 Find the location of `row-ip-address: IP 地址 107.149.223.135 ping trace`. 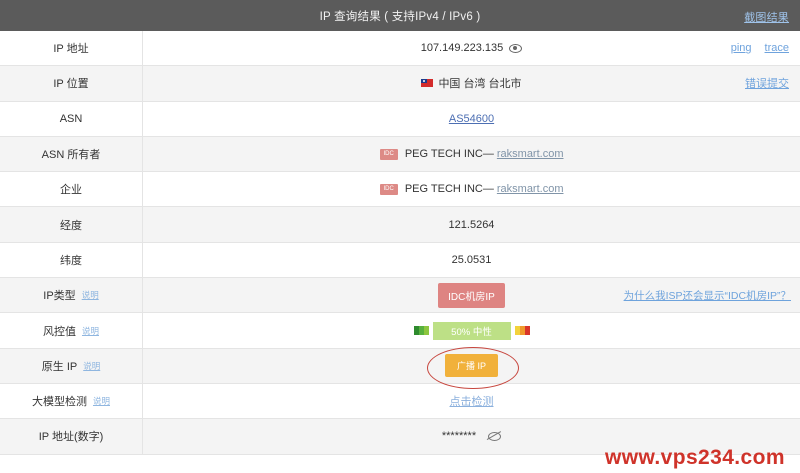

row-ip-address: IP 地址 107.149.223.135 ping trace is located at coordinates (400, 49).